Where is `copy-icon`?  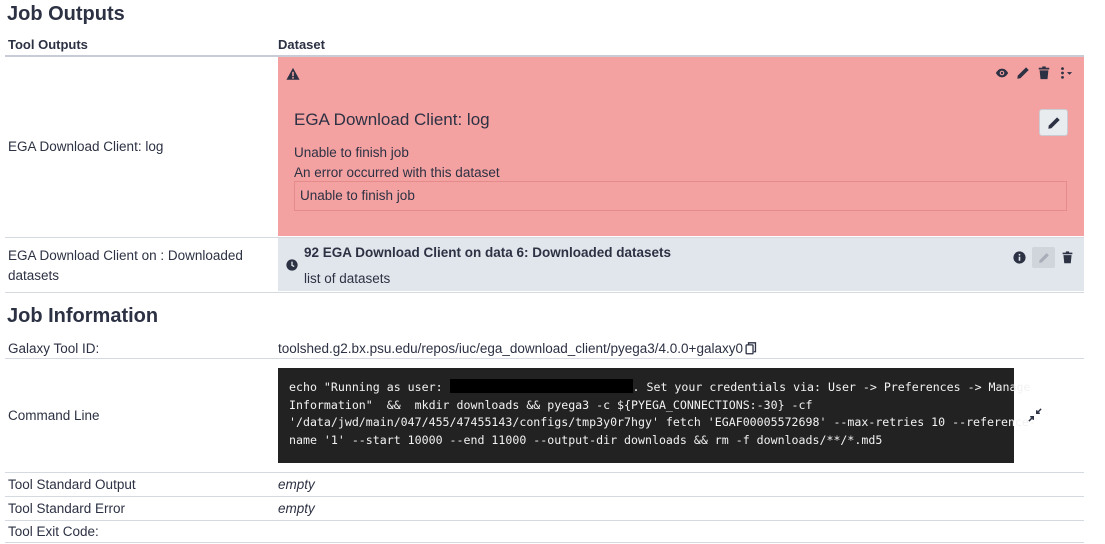
copy-icon is located at coordinates (751, 348).